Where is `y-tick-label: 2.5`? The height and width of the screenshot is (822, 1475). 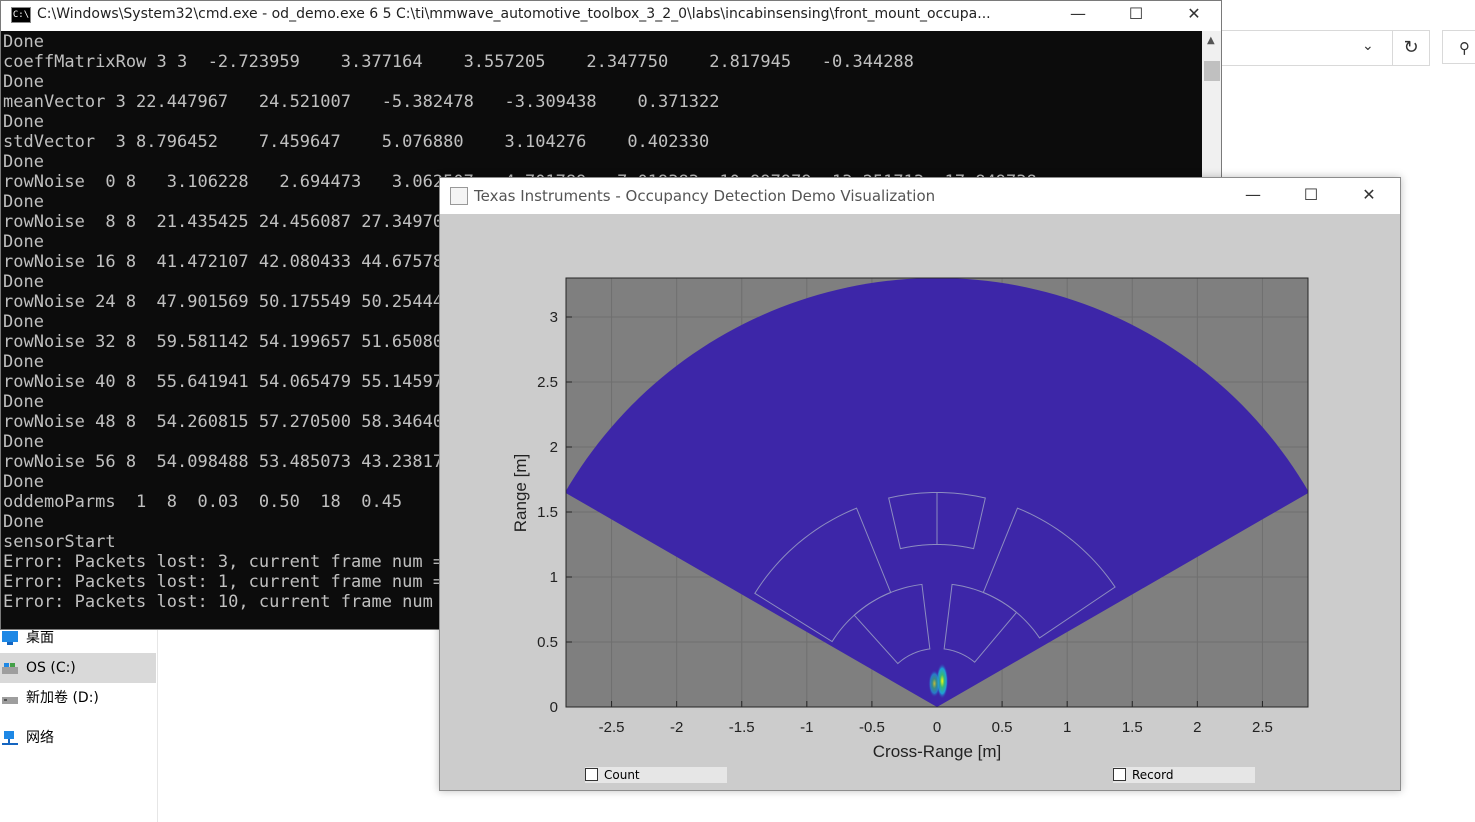
y-tick-label: 2.5 is located at coordinates (547, 382).